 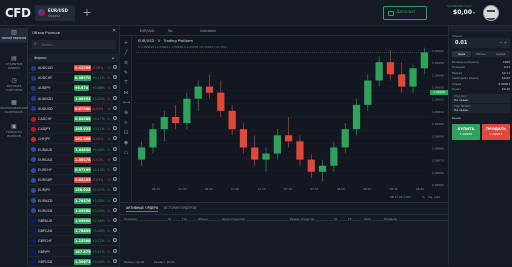 What do you see at coordinates (14, 85) in the screenshot?
I see `nav-item-2: ◷ ИСТОРИЯ ТОРГОВЛИ` at bounding box center [14, 85].